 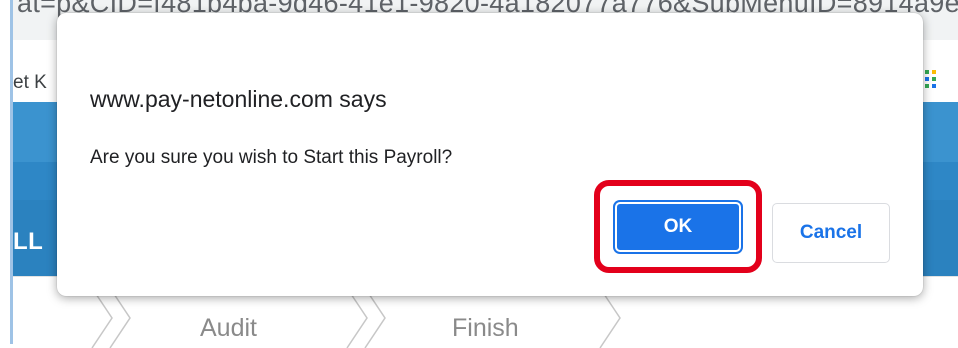 What do you see at coordinates (678, 227) in the screenshot?
I see `ok-button: OK` at bounding box center [678, 227].